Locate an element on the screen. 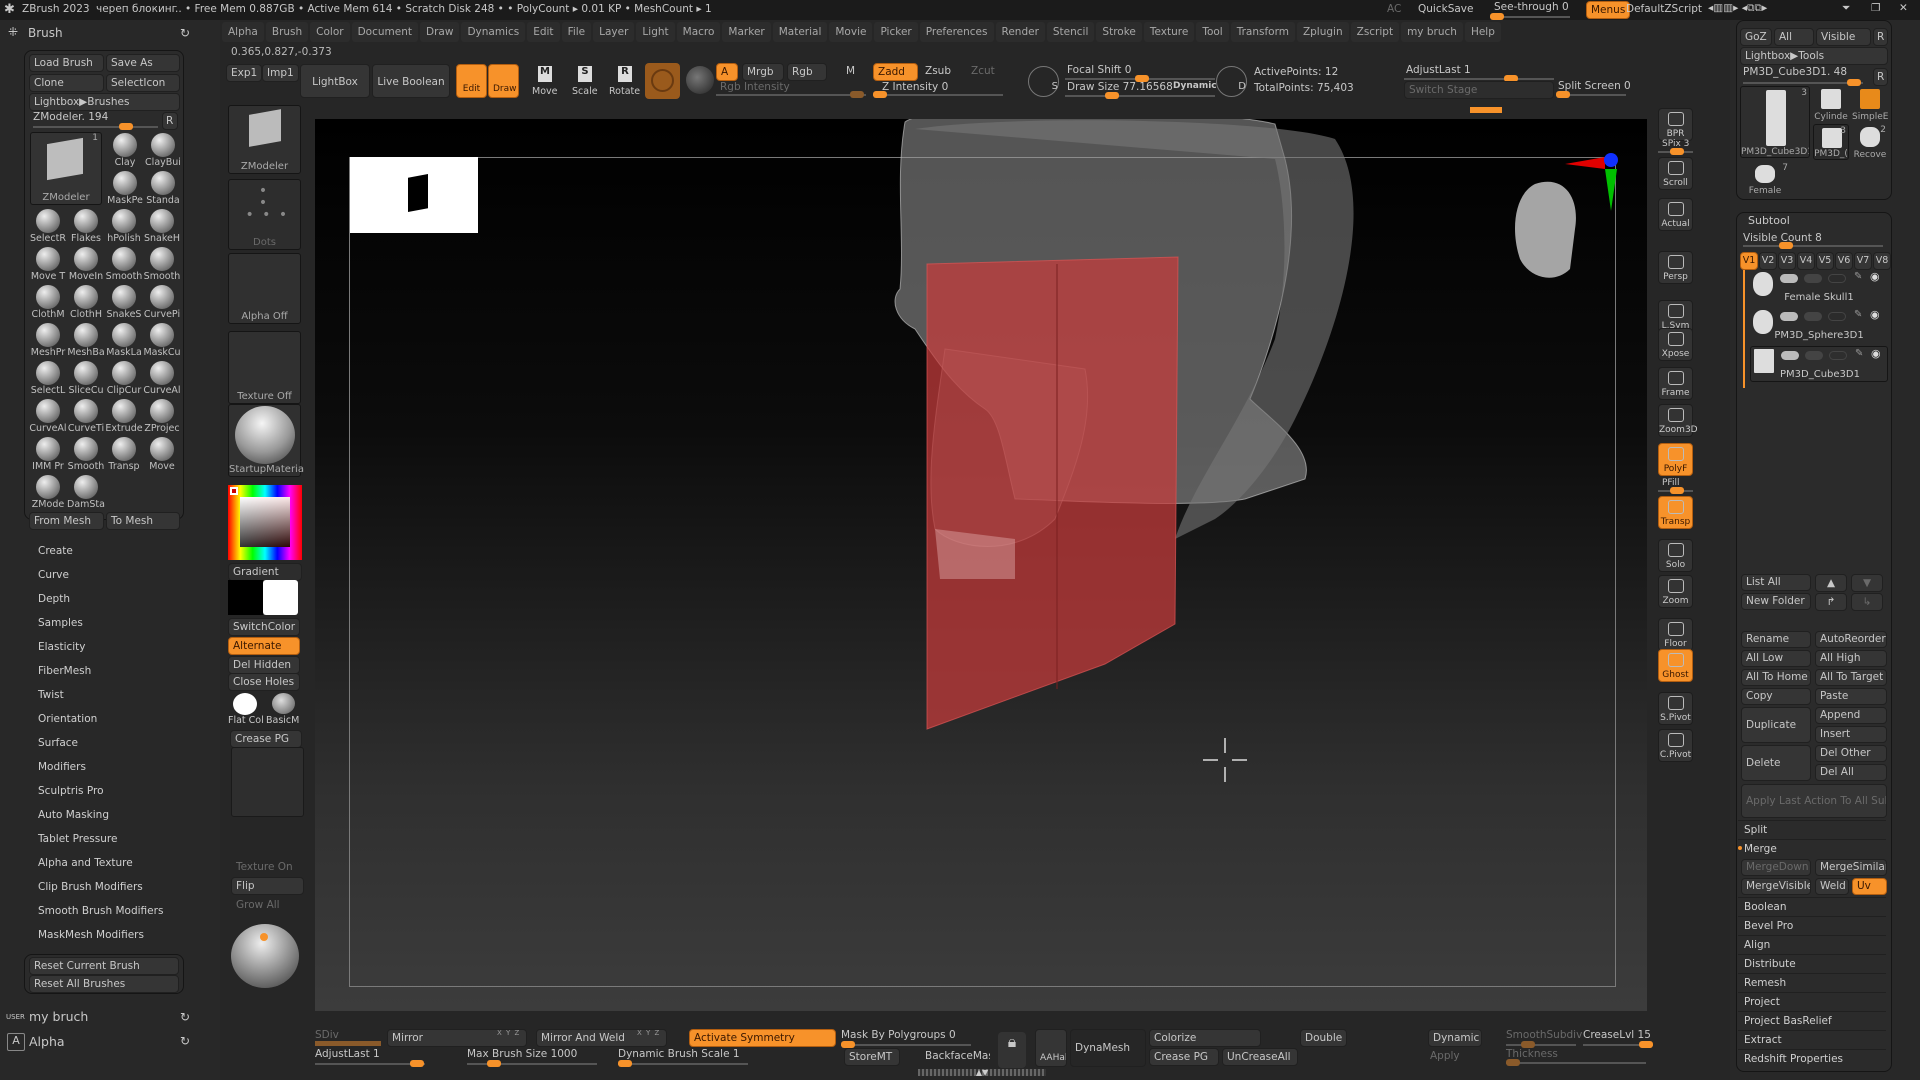 This screenshot has width=1920, height=1080. uncrease-all-button: UnCreaseAll is located at coordinates (1260, 1057).